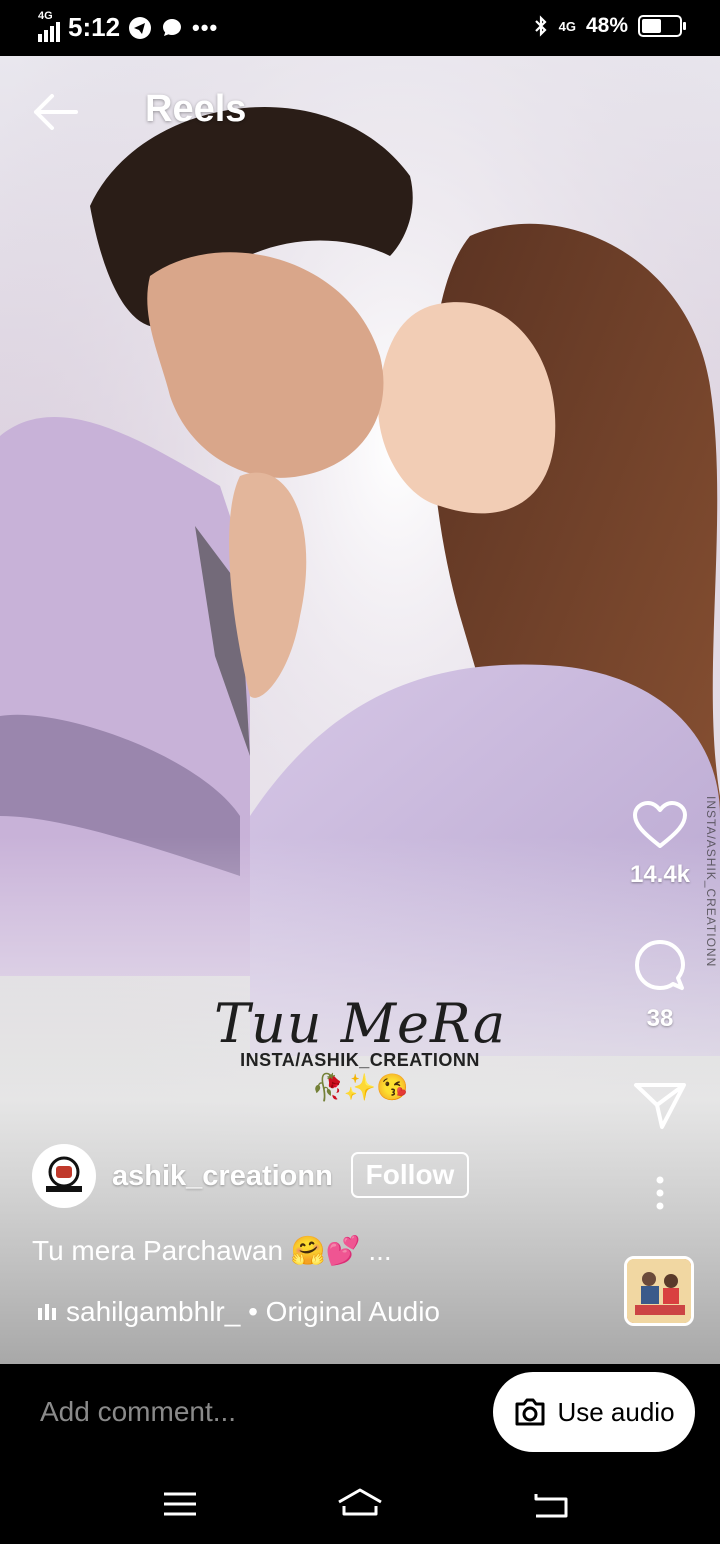 The width and height of the screenshot is (720, 1544). I want to click on menu-icon, so click(180, 1504).